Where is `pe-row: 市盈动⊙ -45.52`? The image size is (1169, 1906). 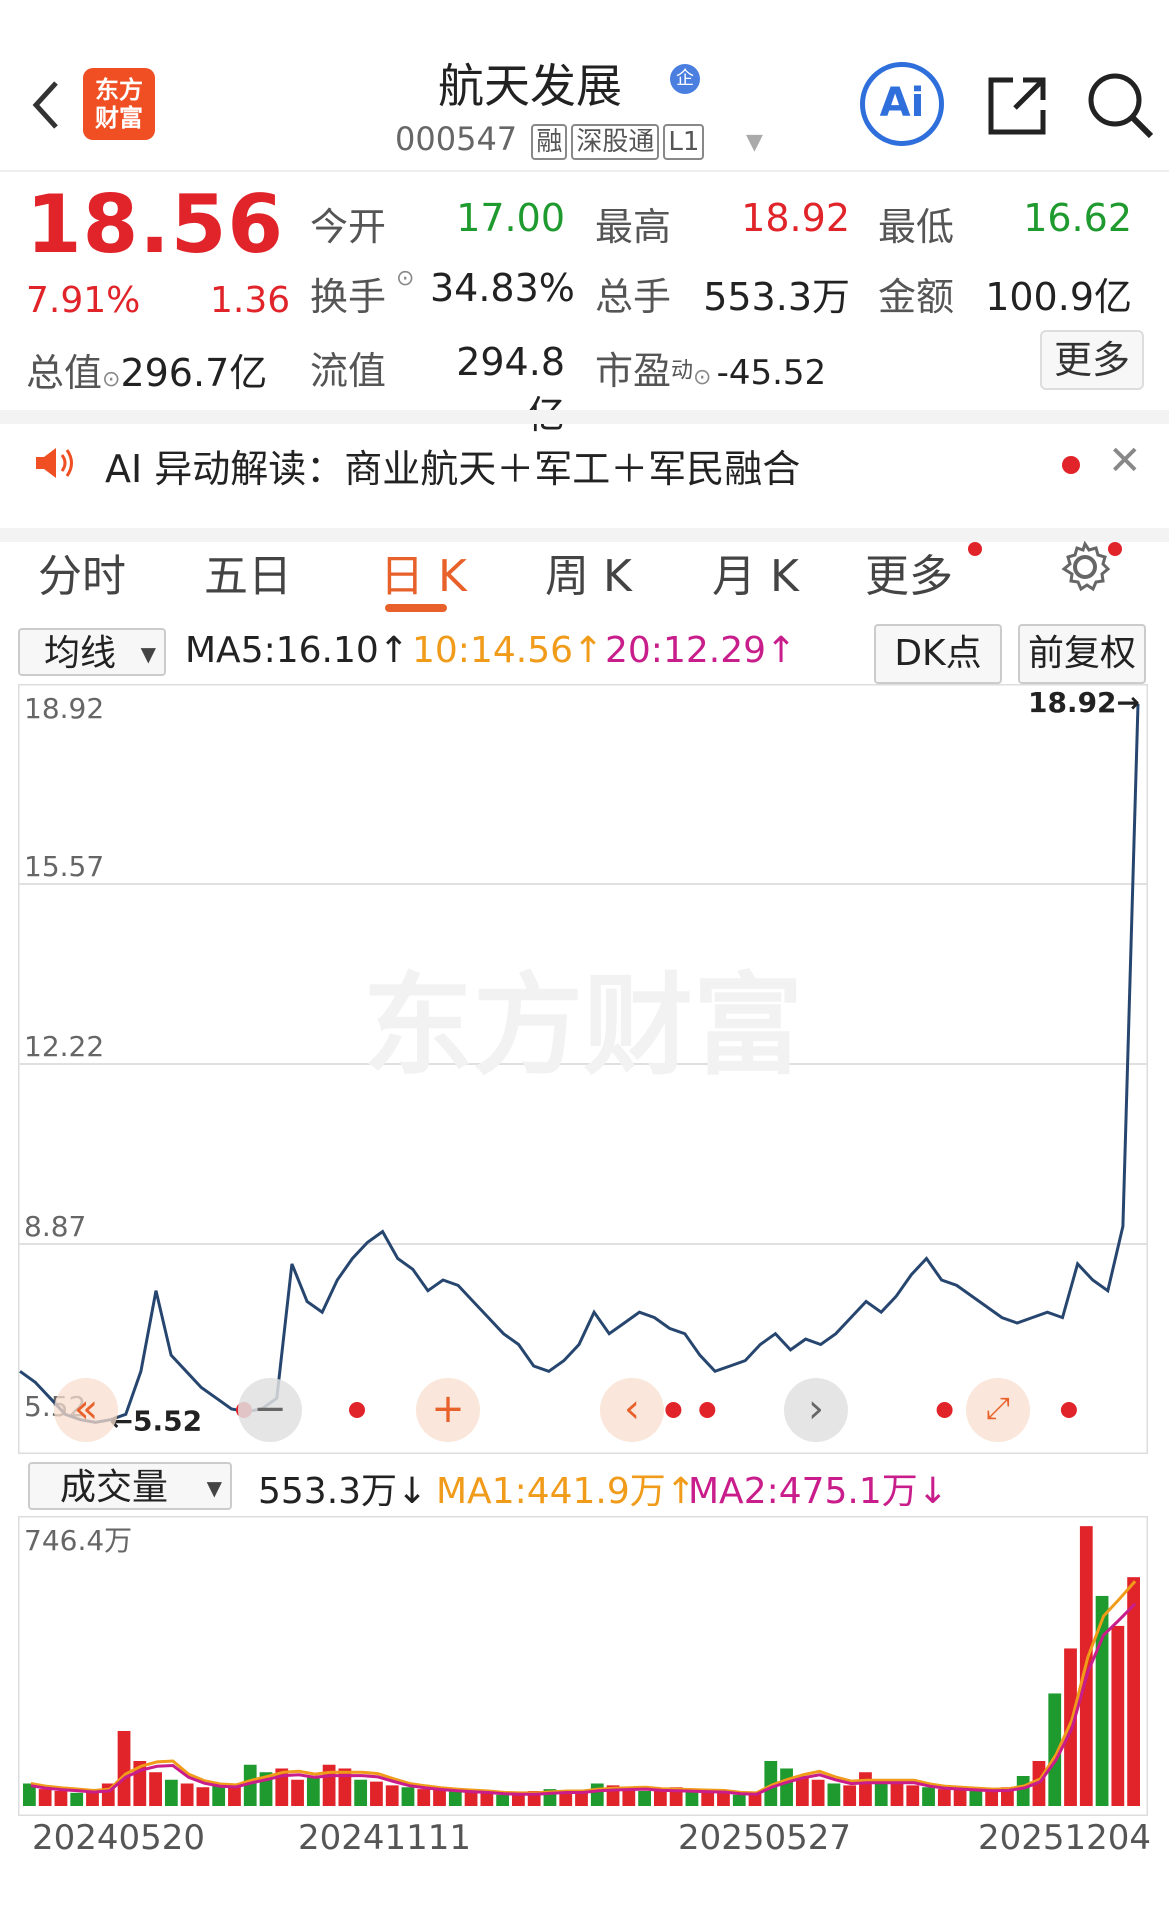 pe-row: 市盈动⊙ -45.52 is located at coordinates (710, 367).